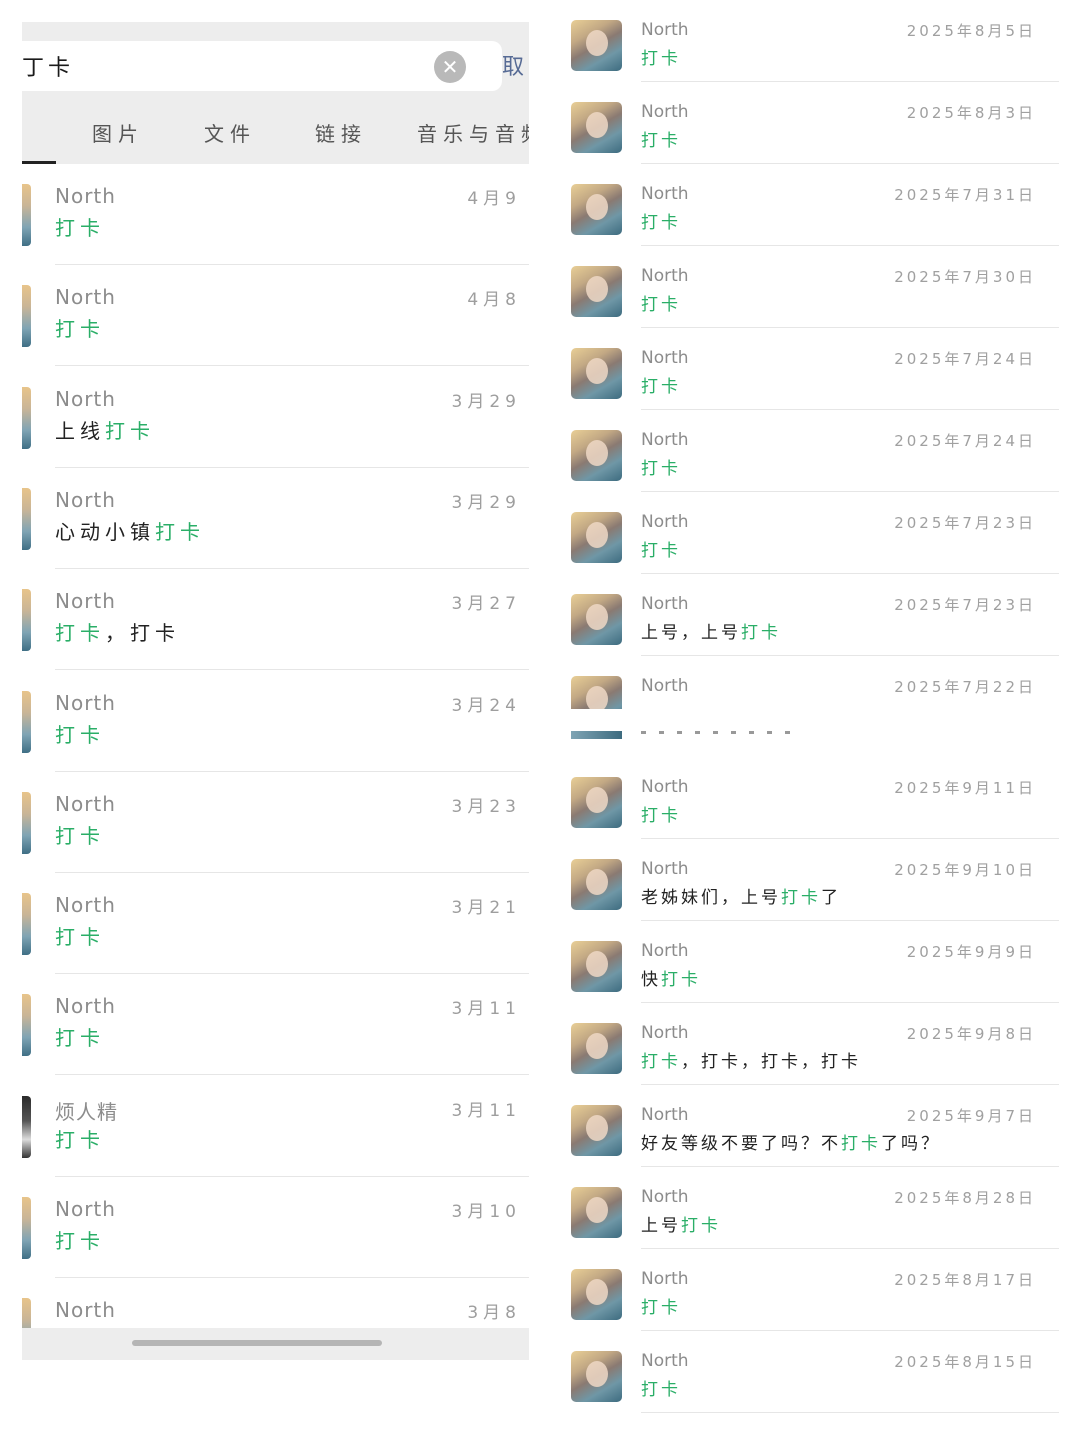 Image resolution: width=1080 pixels, height=1440 pixels. I want to click on message-date: 3月29, so click(486, 502).